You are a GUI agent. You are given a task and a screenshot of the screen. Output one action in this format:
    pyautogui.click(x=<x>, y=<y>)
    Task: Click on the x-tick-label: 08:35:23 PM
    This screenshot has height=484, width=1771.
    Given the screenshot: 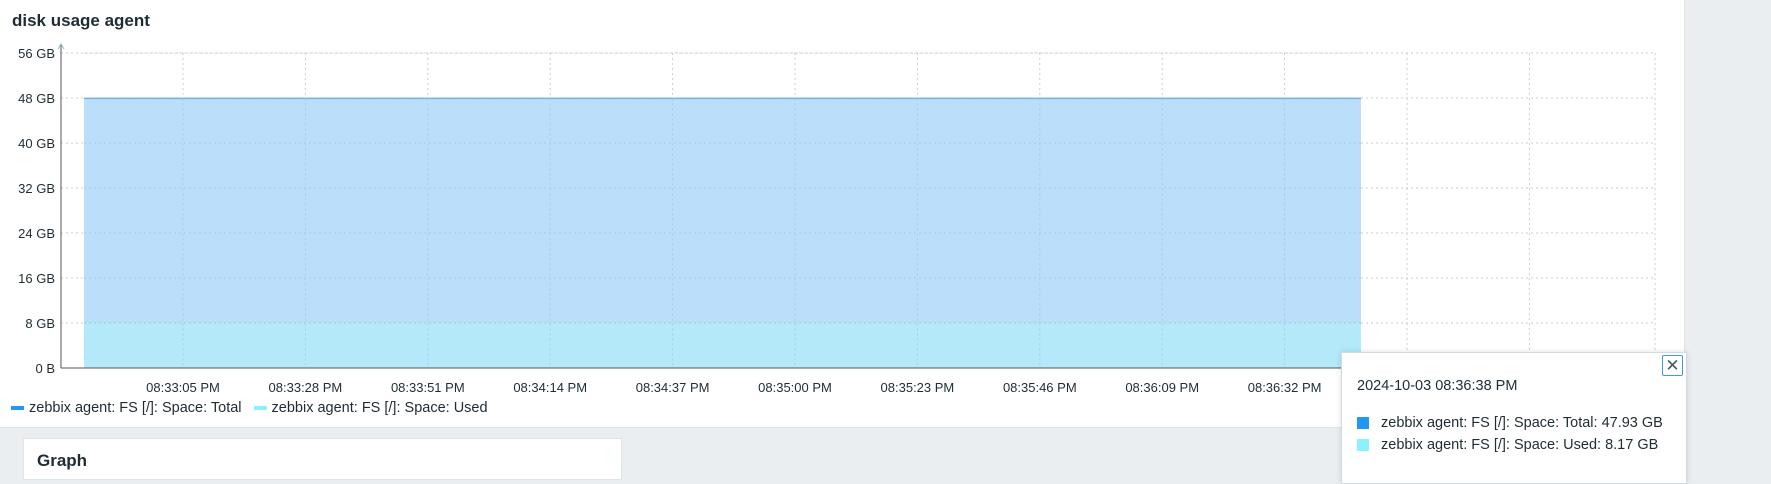 What is the action you would take?
    pyautogui.click(x=918, y=387)
    